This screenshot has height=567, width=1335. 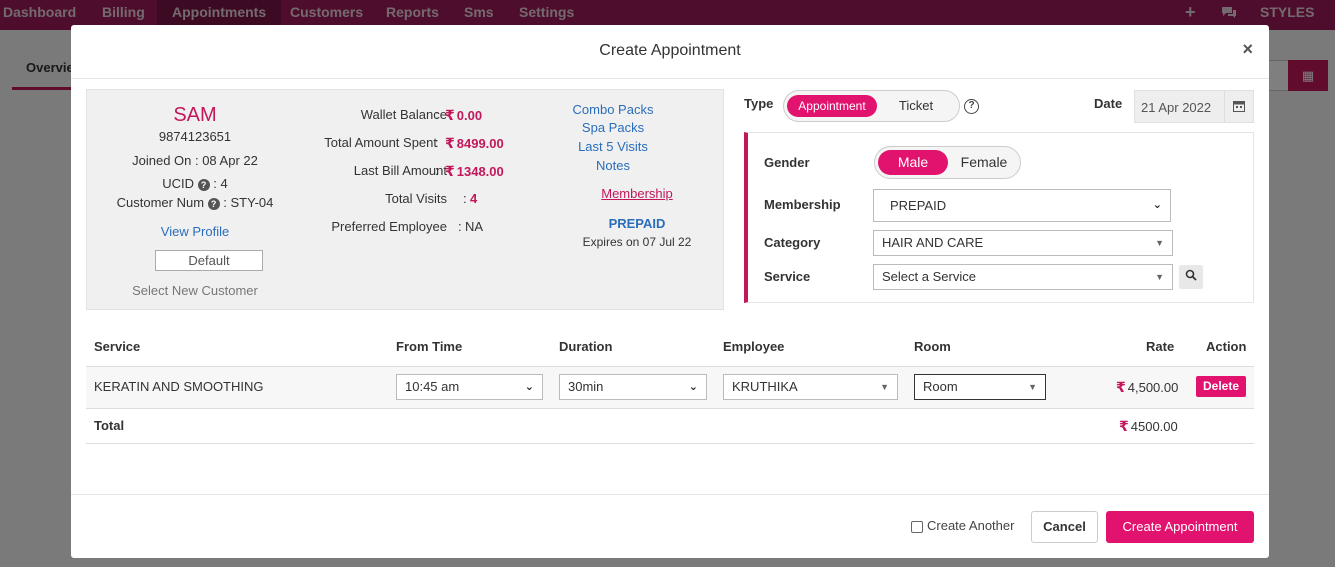 I want to click on service-select: Select a Service ▼, so click(x=1023, y=277).